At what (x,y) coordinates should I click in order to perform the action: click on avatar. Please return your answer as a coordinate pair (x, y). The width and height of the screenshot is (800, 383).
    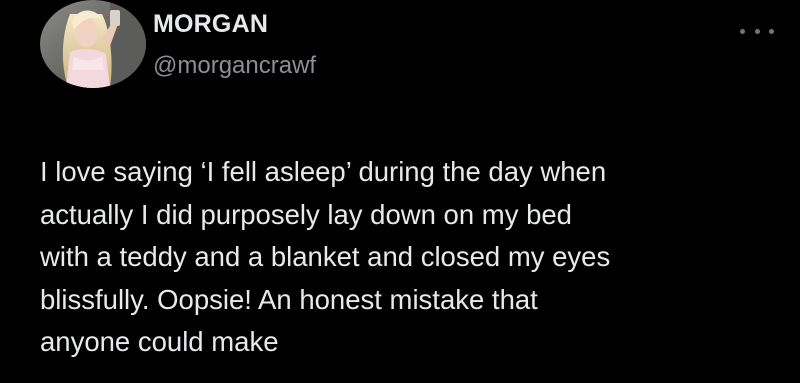
    Looking at the image, I should click on (93, 44).